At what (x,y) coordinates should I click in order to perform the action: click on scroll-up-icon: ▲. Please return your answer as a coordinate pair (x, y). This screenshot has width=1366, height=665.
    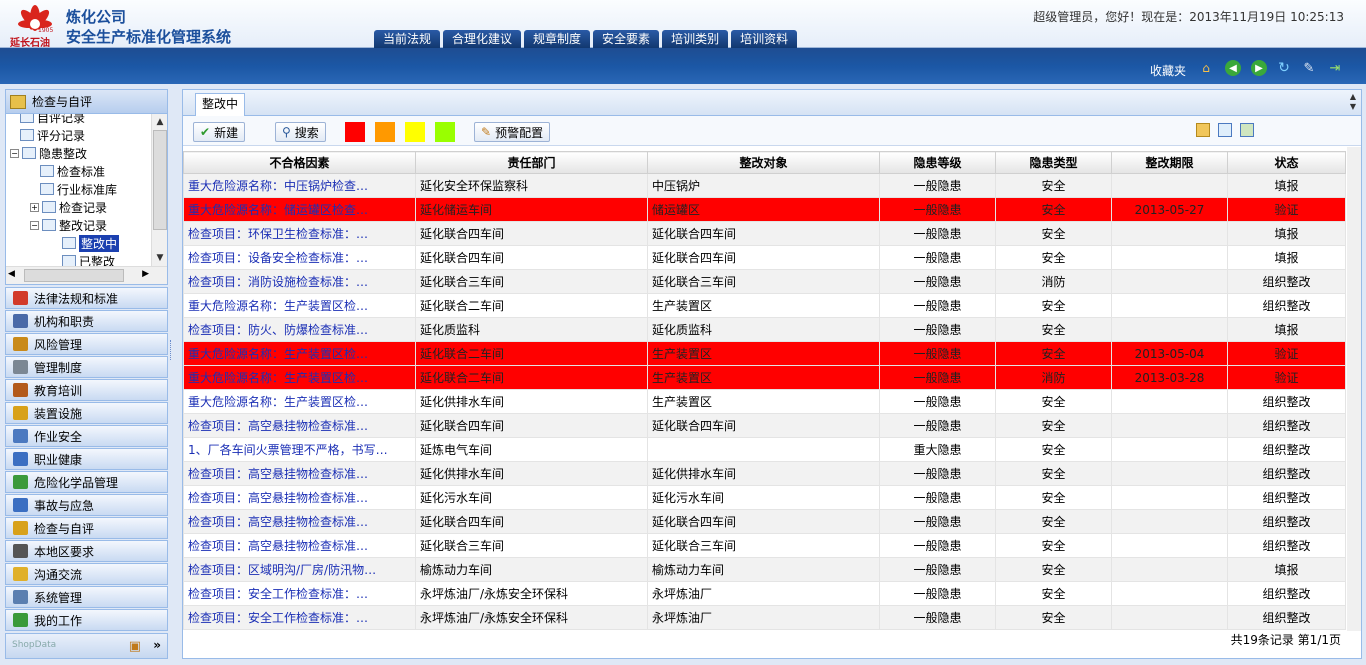
    Looking at the image, I should click on (160, 122).